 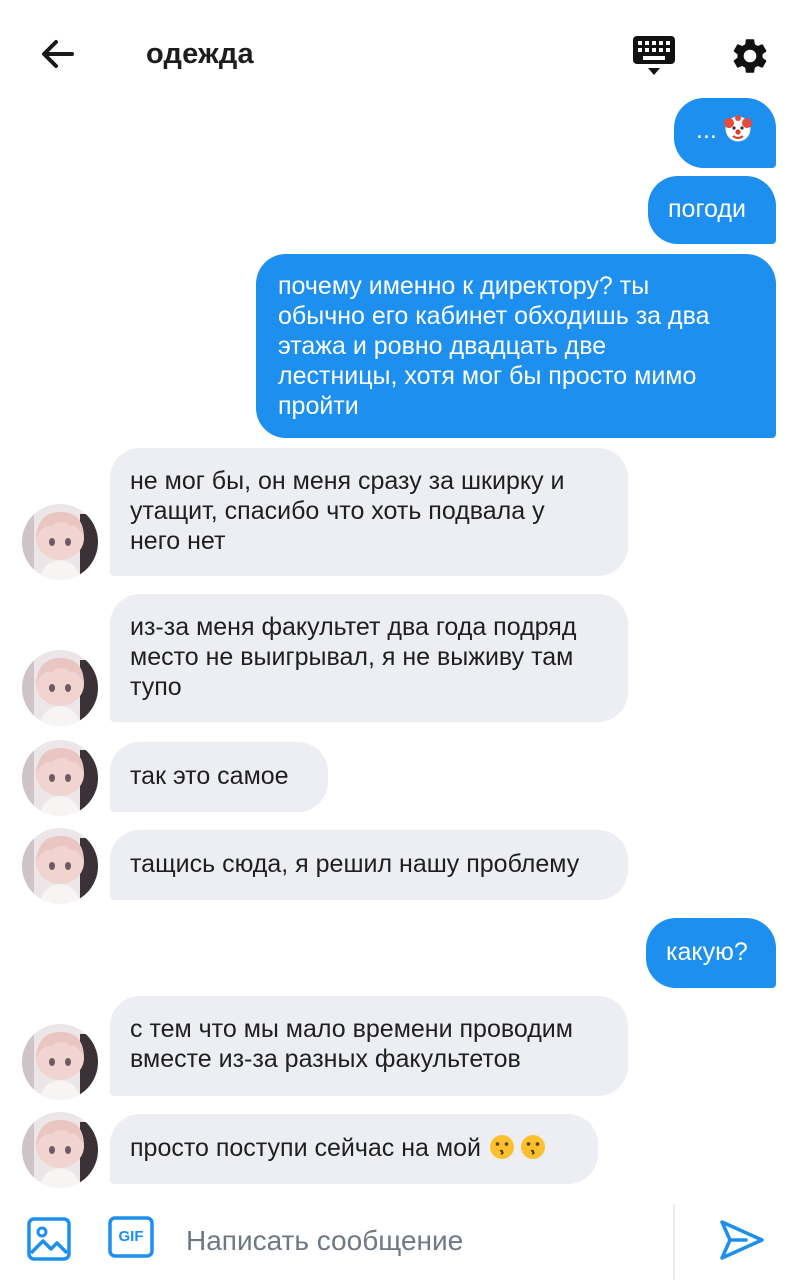 What do you see at coordinates (318, 406) in the screenshot?
I see `message-line: пройти` at bounding box center [318, 406].